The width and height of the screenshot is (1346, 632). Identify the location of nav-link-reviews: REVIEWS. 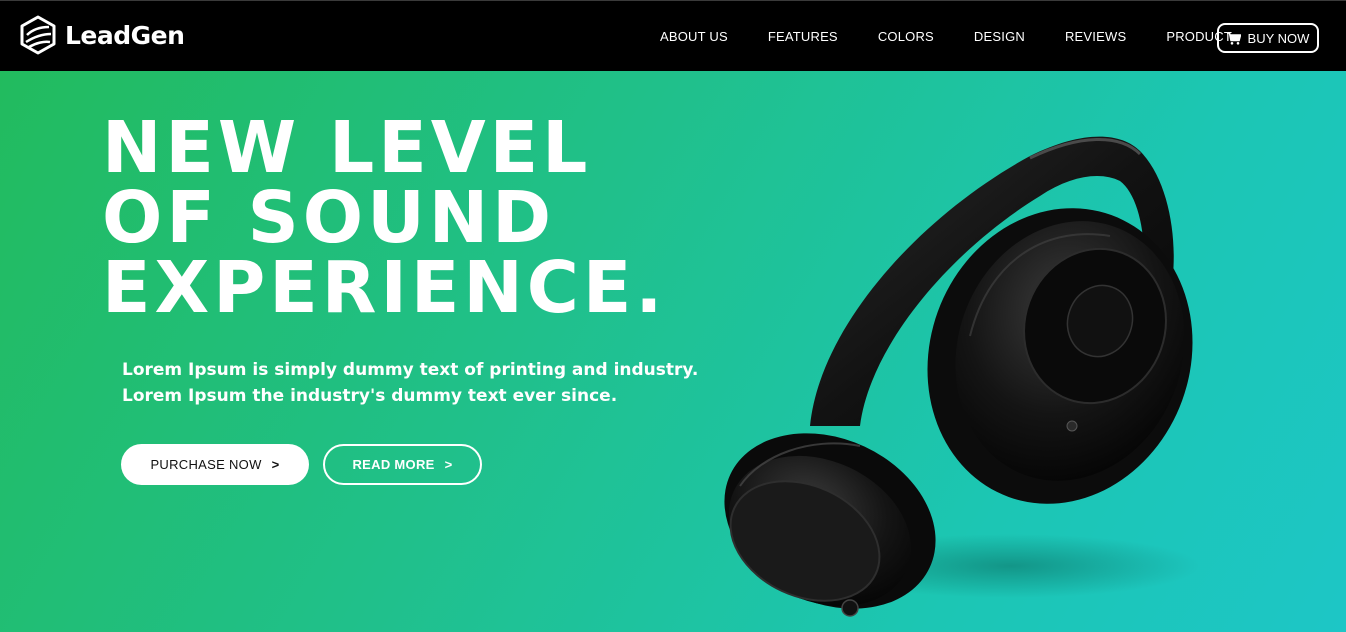
(1095, 36).